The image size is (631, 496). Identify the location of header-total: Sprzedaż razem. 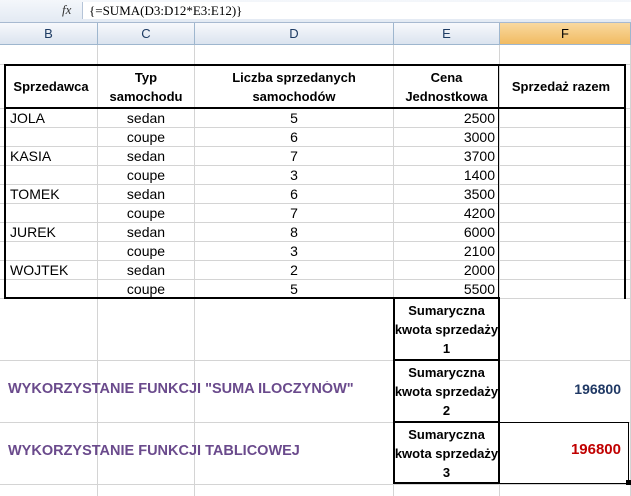
(561, 86).